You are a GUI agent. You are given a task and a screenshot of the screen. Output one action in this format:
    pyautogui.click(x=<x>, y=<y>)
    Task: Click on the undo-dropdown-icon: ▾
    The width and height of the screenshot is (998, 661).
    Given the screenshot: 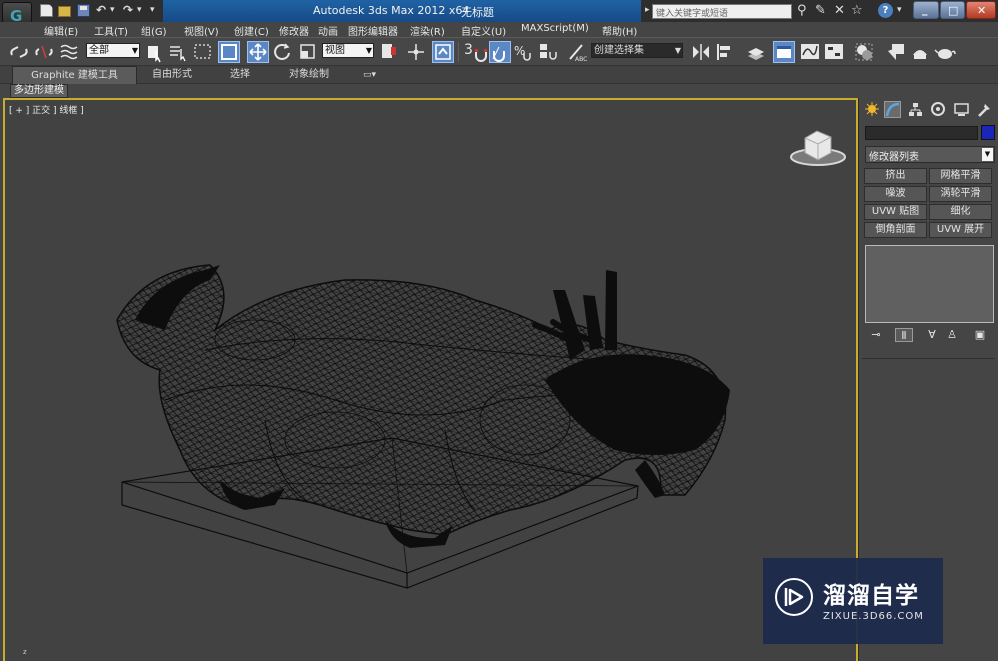 What is the action you would take?
    pyautogui.click(x=116, y=11)
    